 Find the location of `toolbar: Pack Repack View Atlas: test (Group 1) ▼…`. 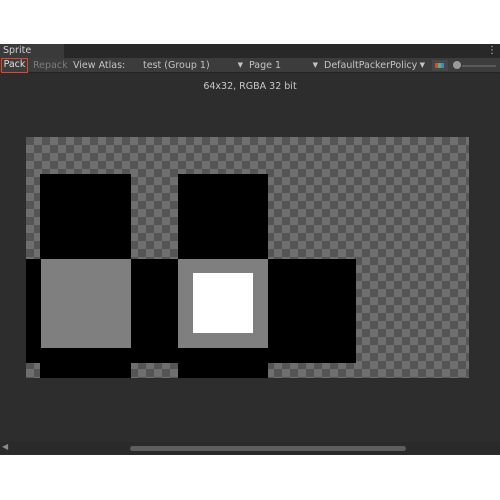

toolbar: Pack Repack View Atlas: test (Group 1) ▼… is located at coordinates (250, 65).